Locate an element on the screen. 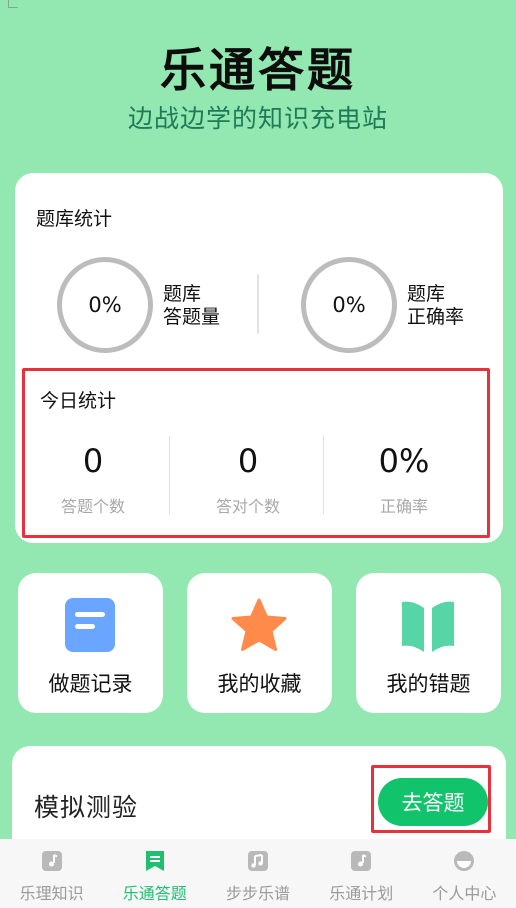 Image resolution: width=516 pixels, height=908 pixels. tab-label: 乐理知识 is located at coordinates (51, 893).